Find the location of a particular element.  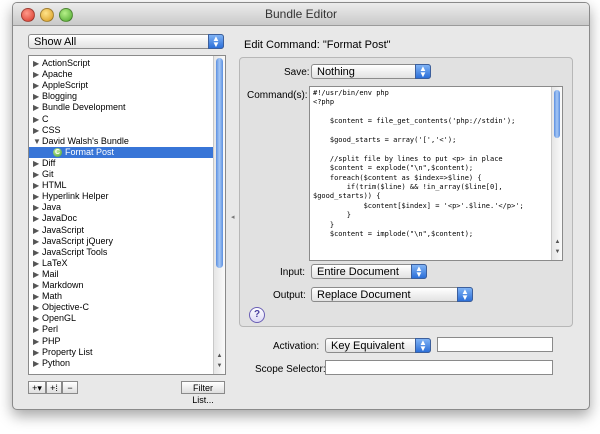

scope-selector-label: Scope Selector: is located at coordinates (290, 369).